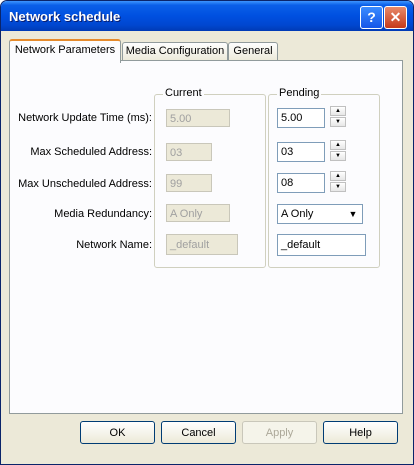  I want to click on pending-media-redundancy-value: A Only, so click(297, 214).